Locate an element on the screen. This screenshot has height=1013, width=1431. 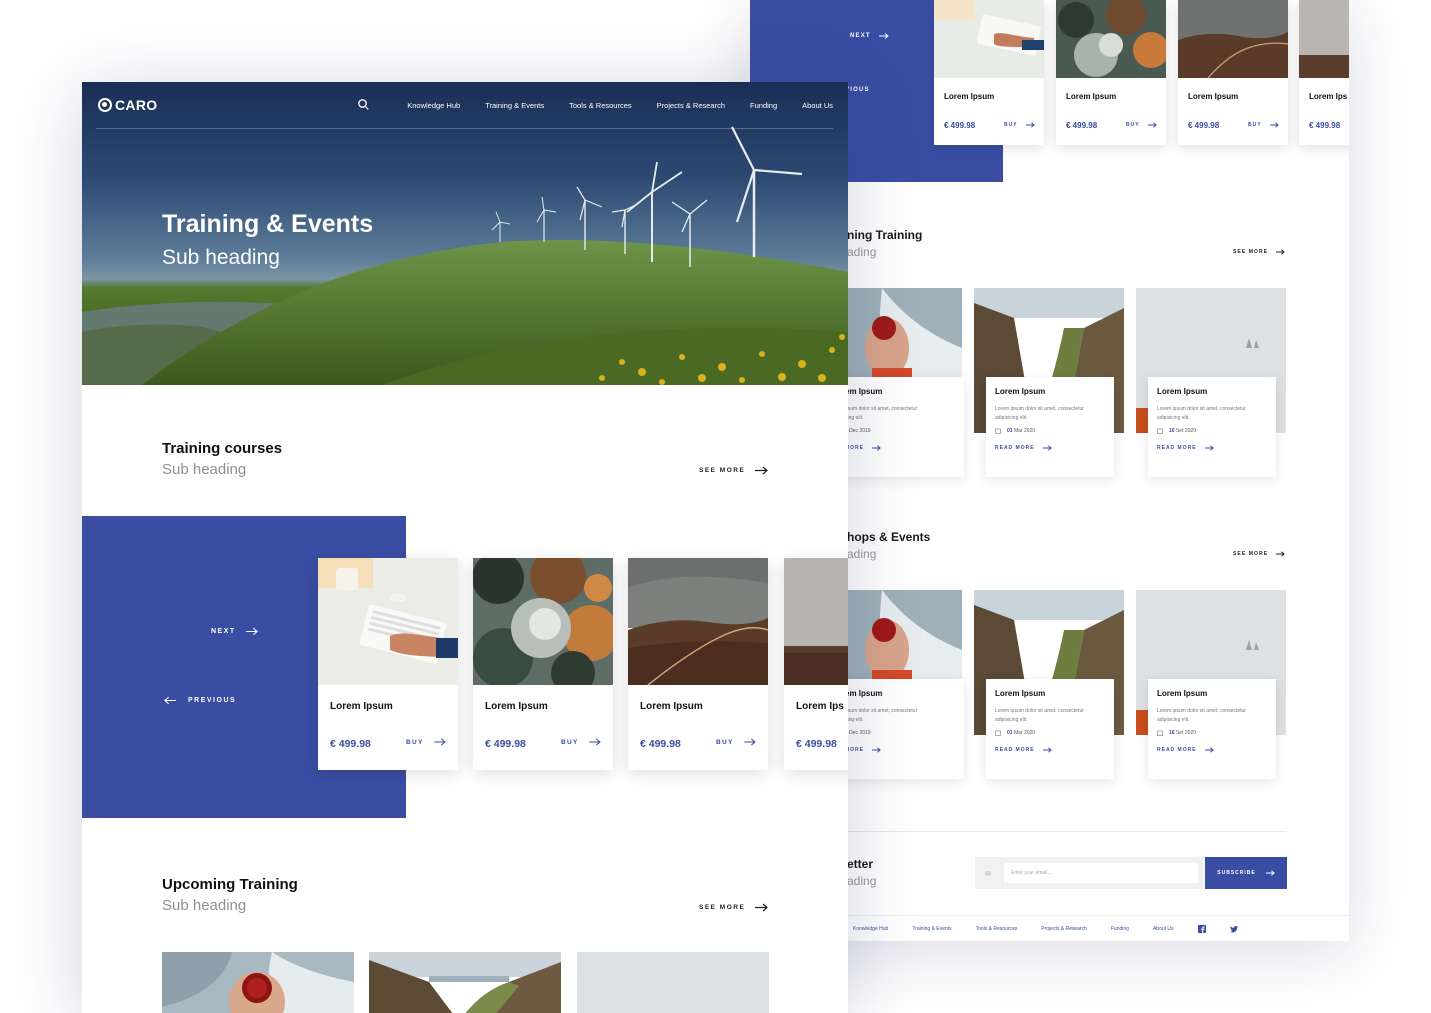
nav-item-knowledge-hub: Knowledge Hub is located at coordinates (433, 105).